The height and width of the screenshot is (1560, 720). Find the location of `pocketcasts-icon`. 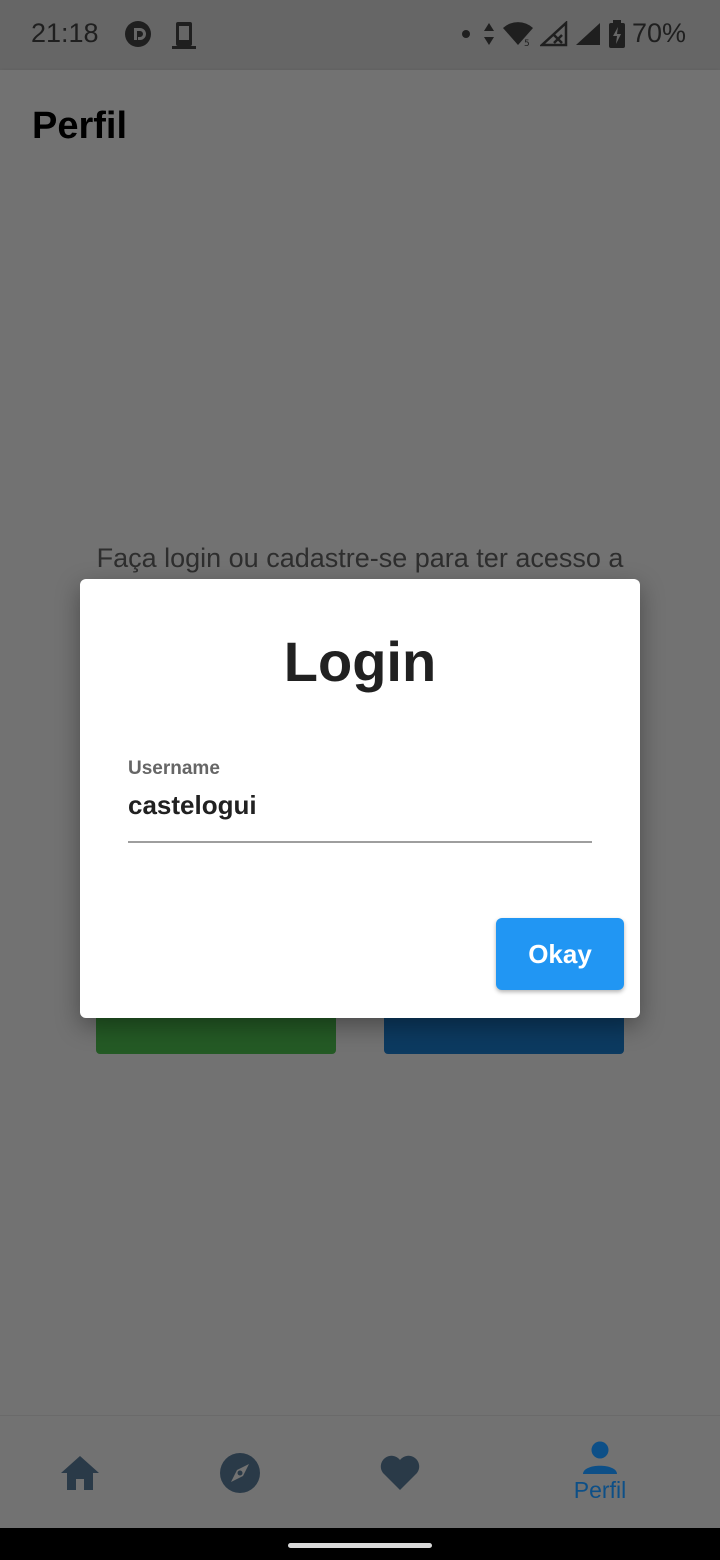

pocketcasts-icon is located at coordinates (138, 34).